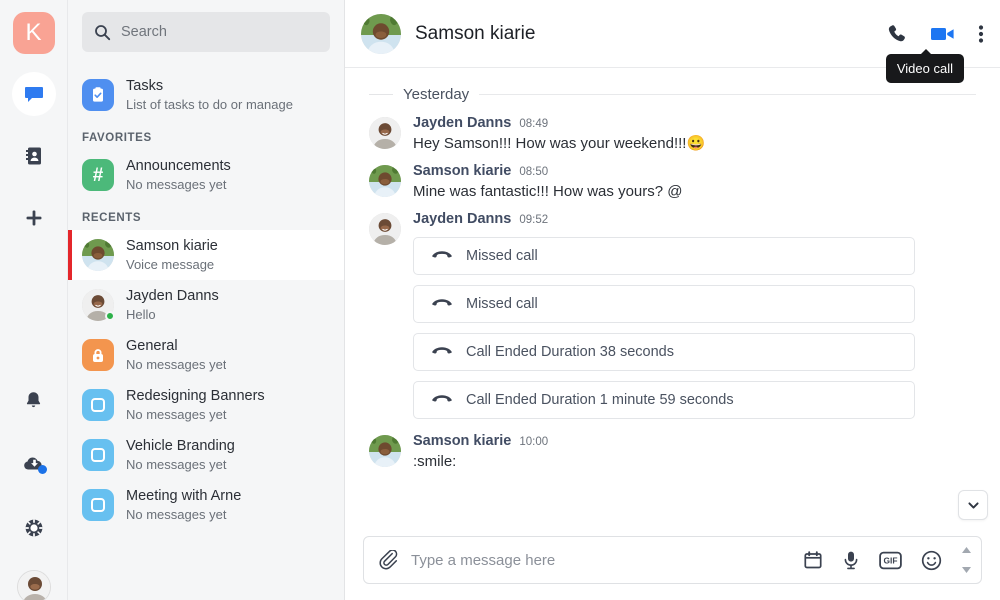  Describe the element at coordinates (968, 560) in the screenshot. I see `composer-scroll-arrows` at that location.